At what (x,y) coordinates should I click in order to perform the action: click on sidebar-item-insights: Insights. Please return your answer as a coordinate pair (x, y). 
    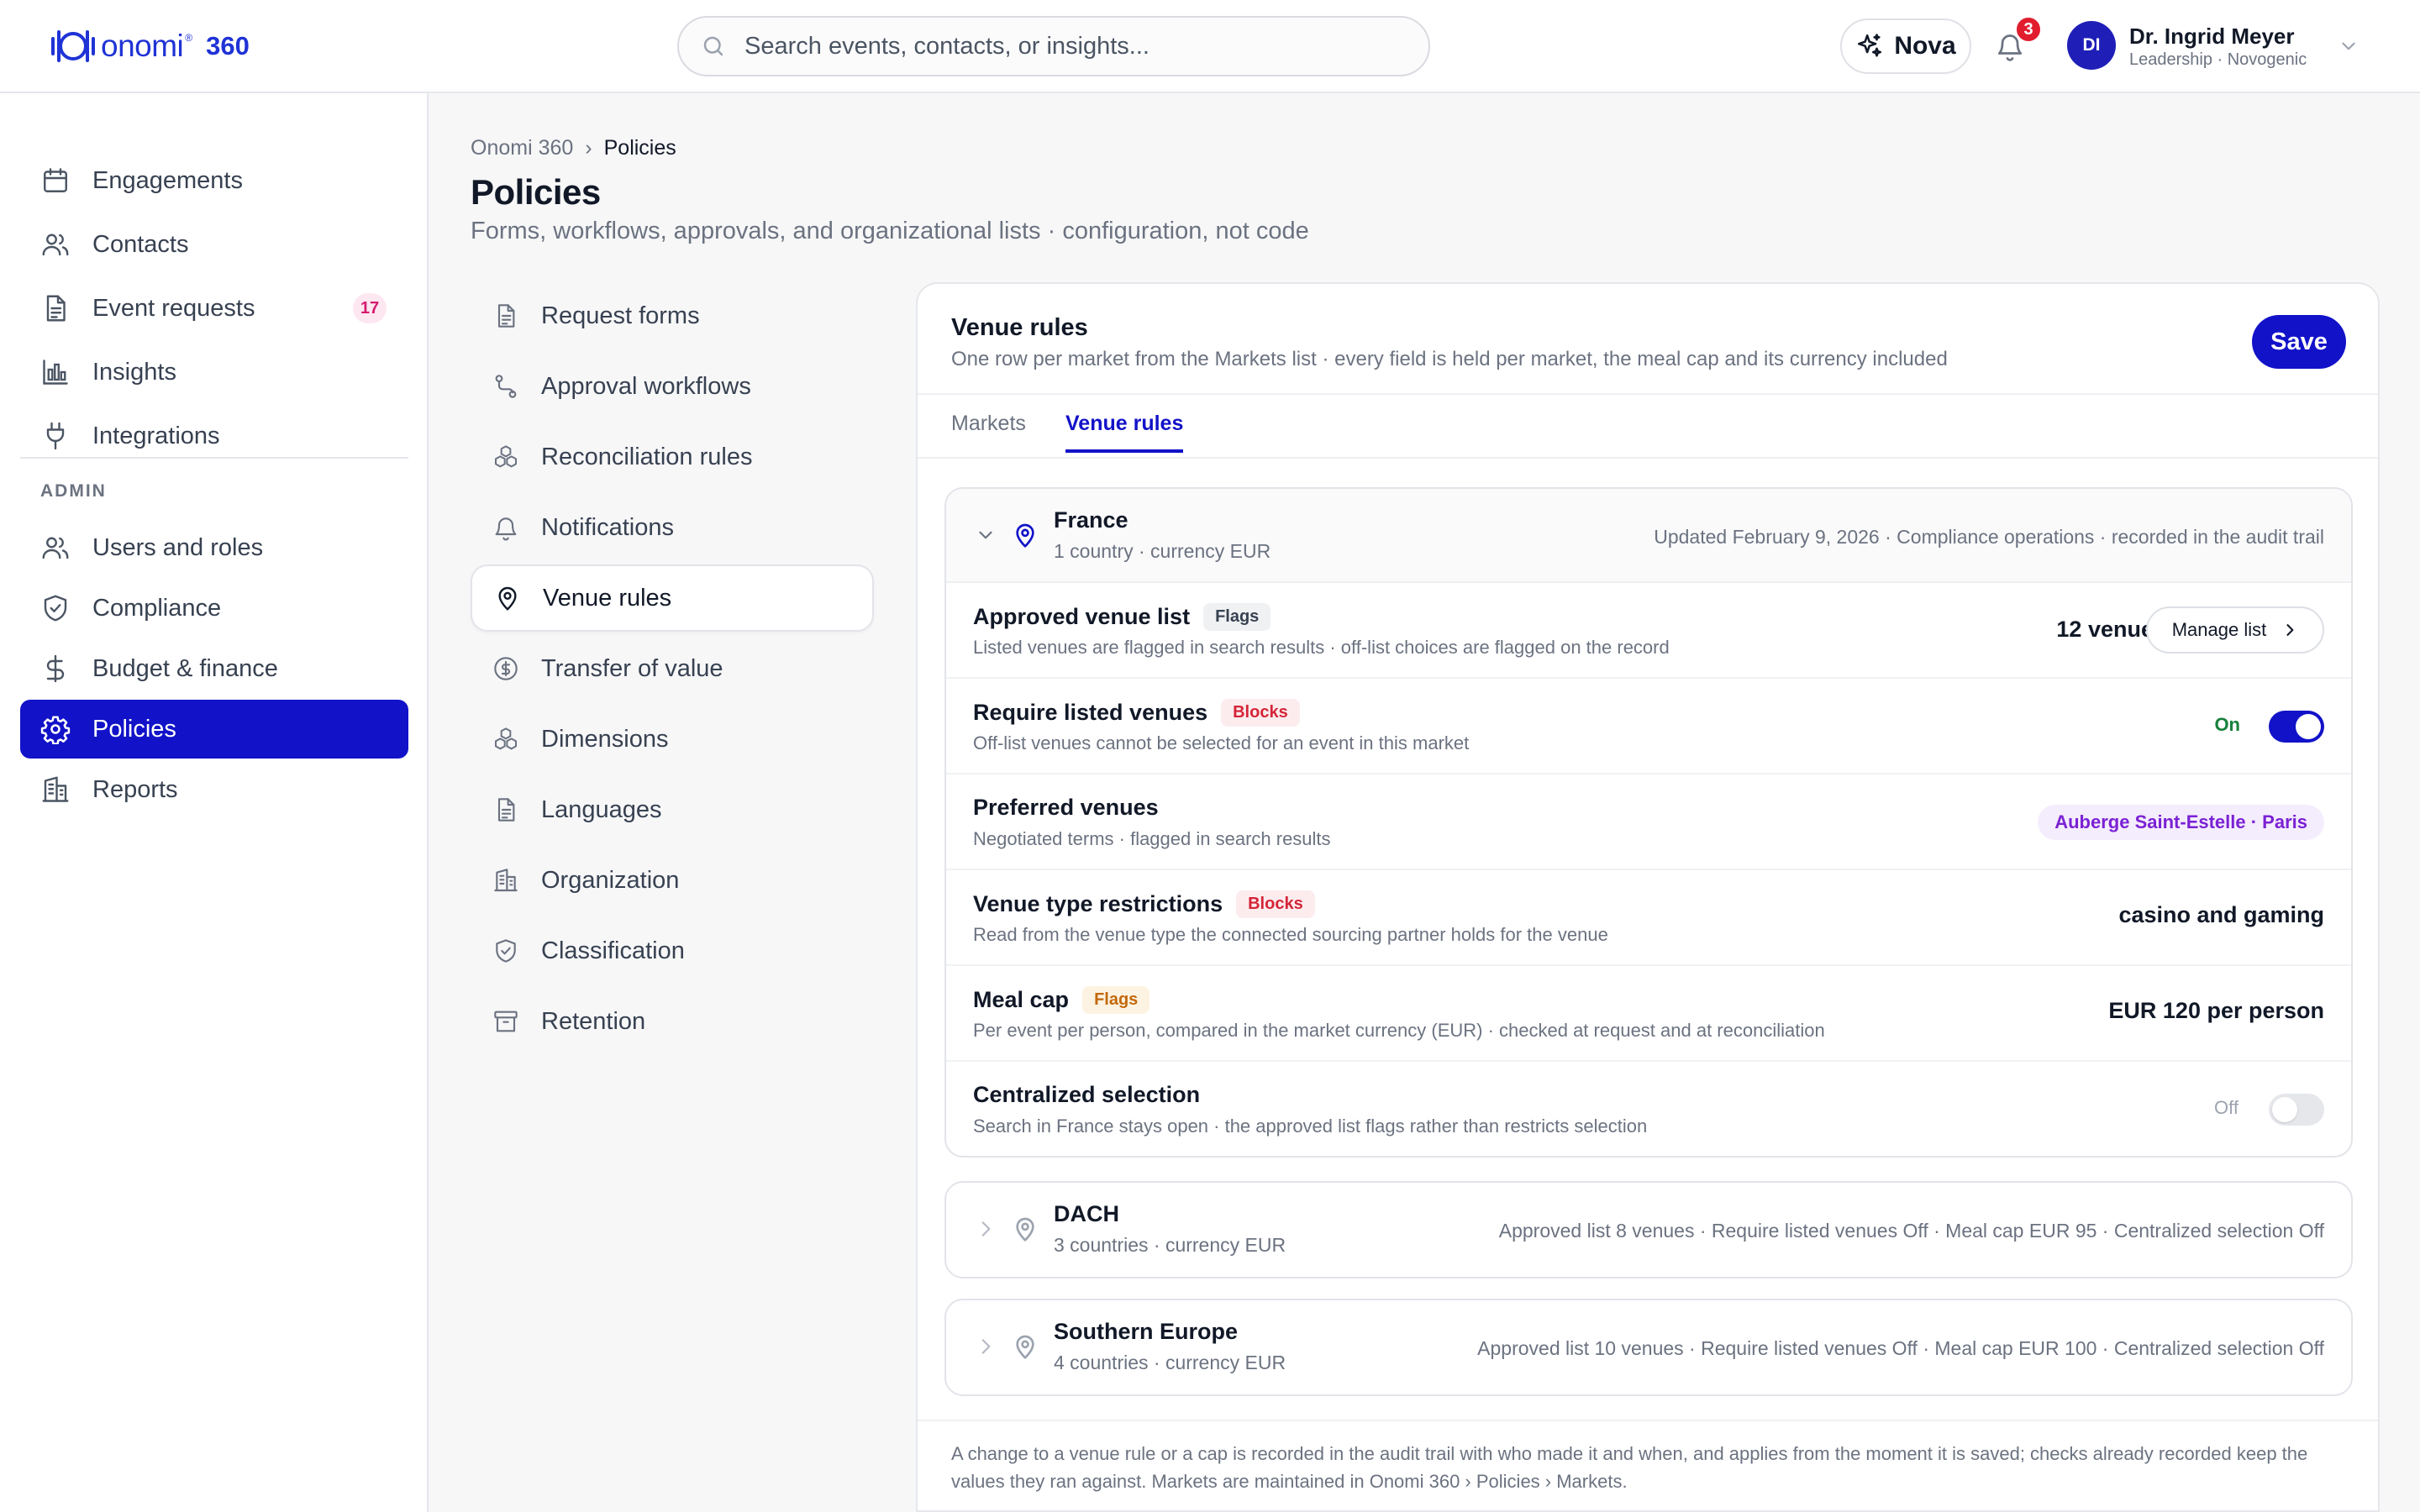
    Looking at the image, I should click on (214, 372).